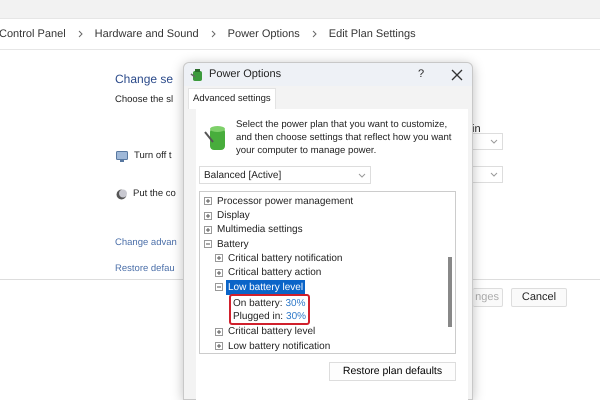 The image size is (600, 400). Describe the element at coordinates (285, 175) in the screenshot. I see `plan-dropdown: Balanced [Active]` at that location.